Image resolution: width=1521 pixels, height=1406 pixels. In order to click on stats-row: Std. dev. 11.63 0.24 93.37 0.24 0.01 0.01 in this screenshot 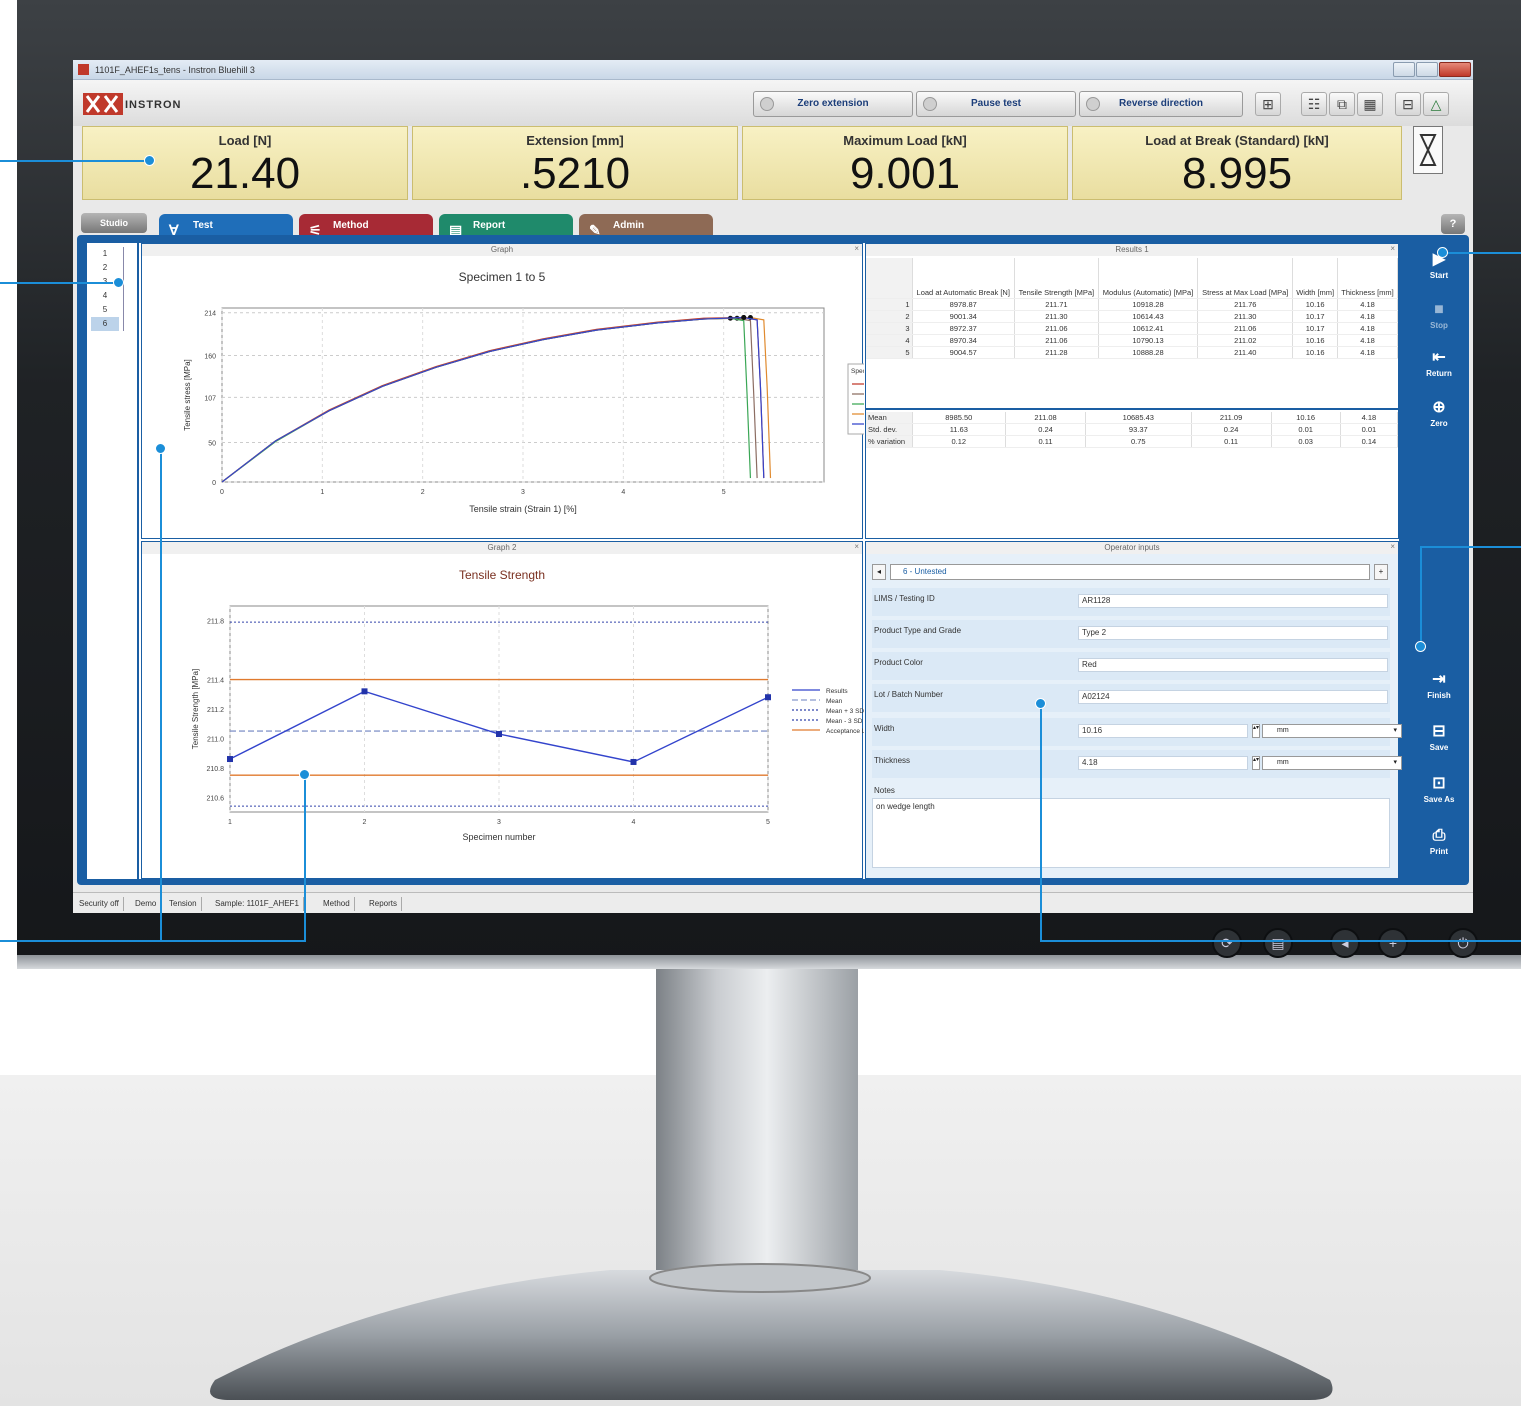, I will do `click(1132, 429)`.